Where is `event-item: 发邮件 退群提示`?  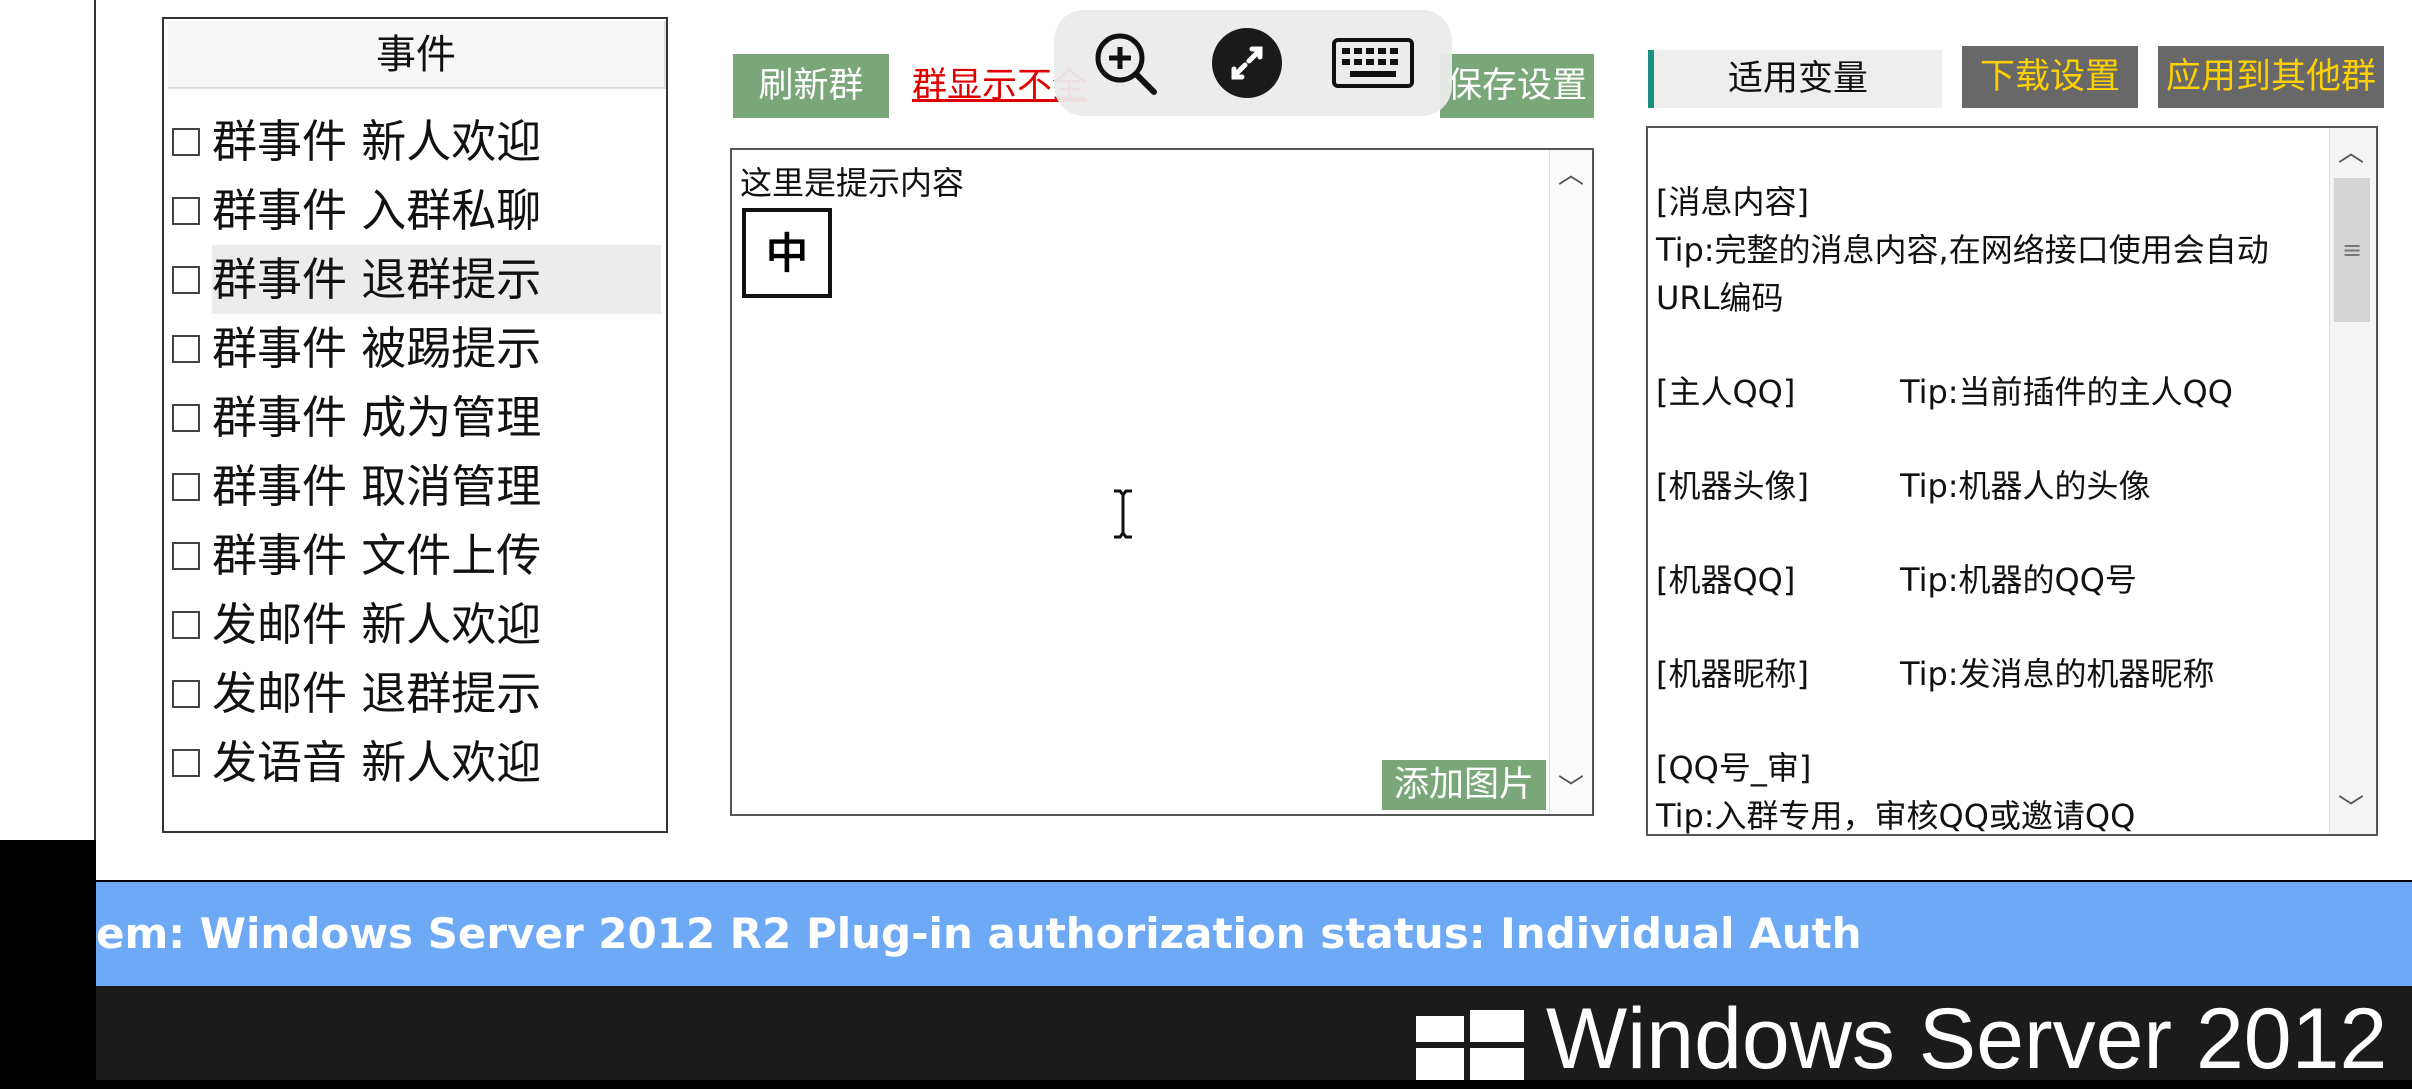 event-item: 发邮件 退群提示 is located at coordinates (418, 693).